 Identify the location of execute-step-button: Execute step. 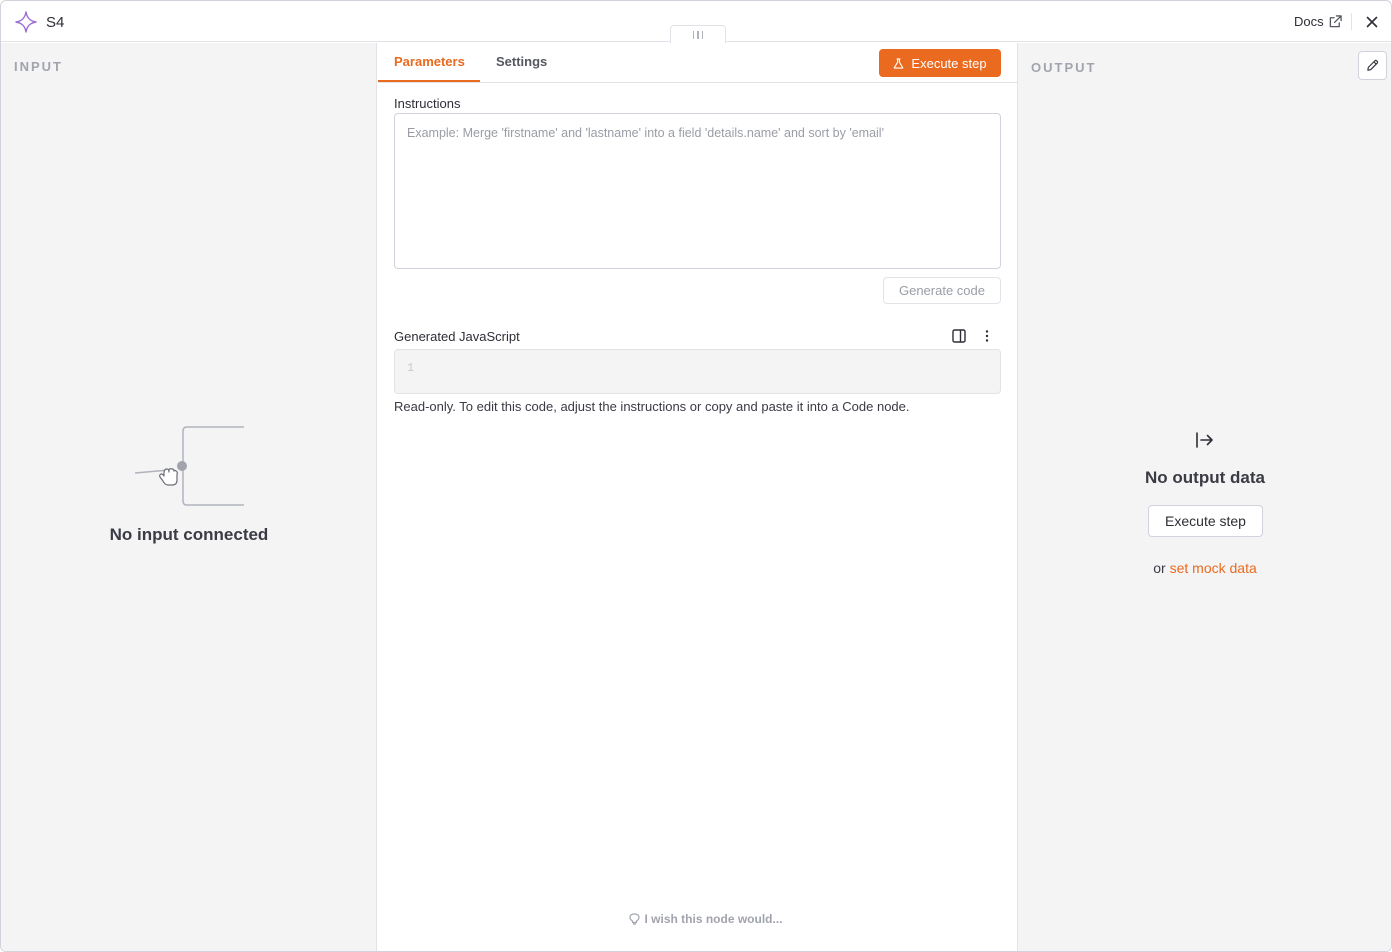
(940, 63).